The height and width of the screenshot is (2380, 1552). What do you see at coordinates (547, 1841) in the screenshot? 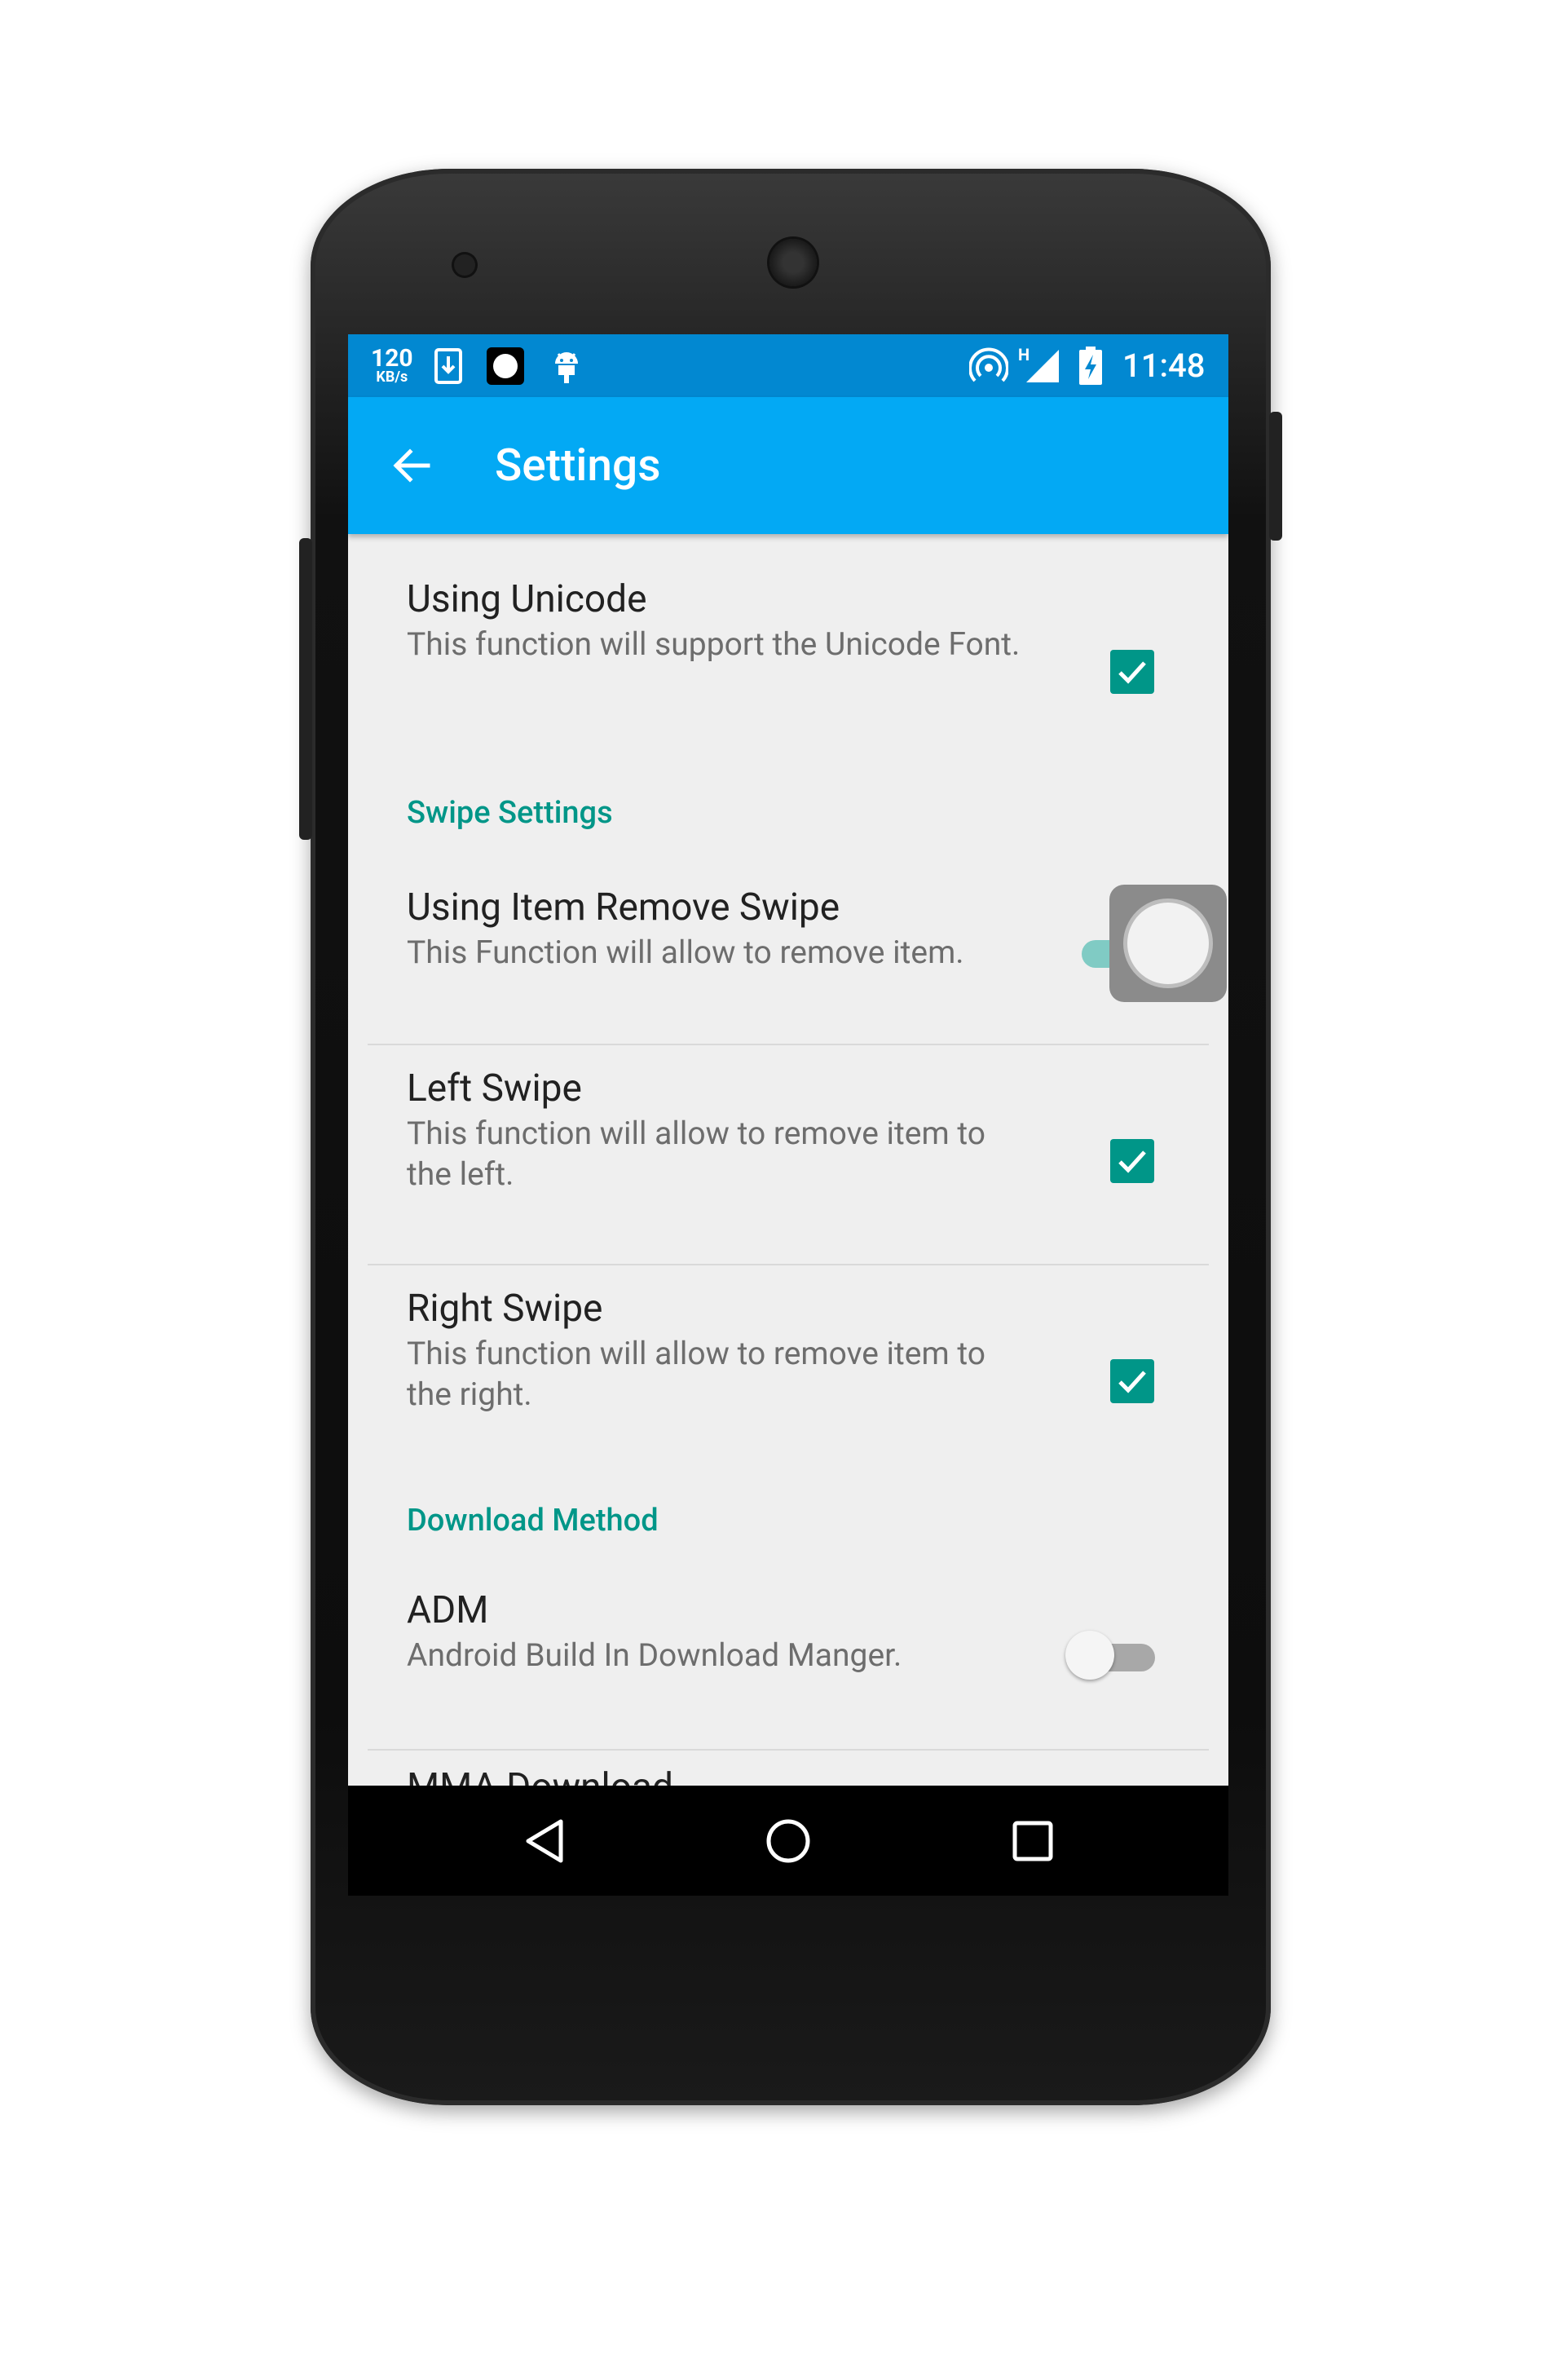
I see `back-triangle-icon` at bounding box center [547, 1841].